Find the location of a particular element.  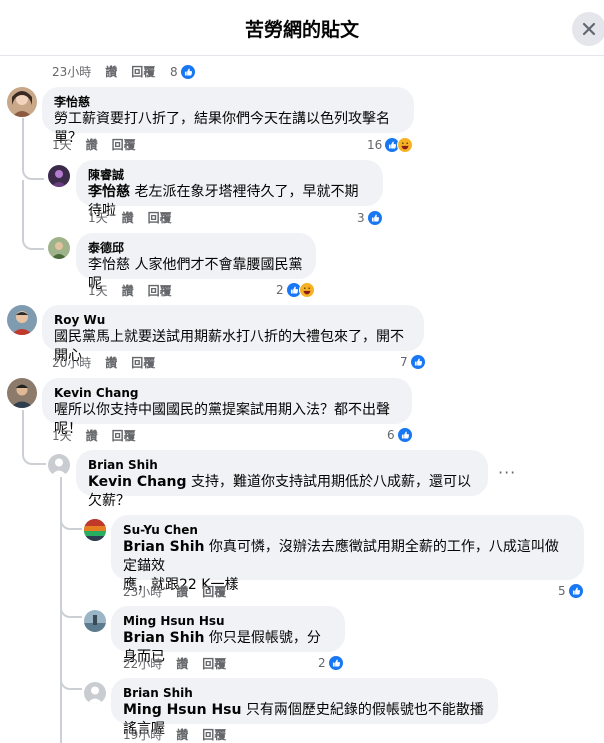

reaction-summary: 16 is located at coordinates (390, 145).